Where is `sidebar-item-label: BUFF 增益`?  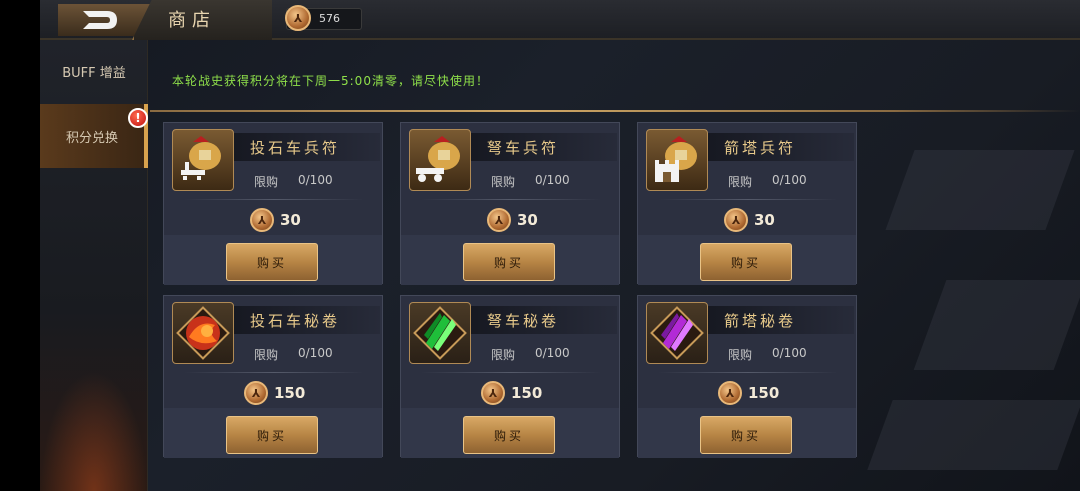
sidebar-item-label: BUFF 增益 is located at coordinates (94, 73).